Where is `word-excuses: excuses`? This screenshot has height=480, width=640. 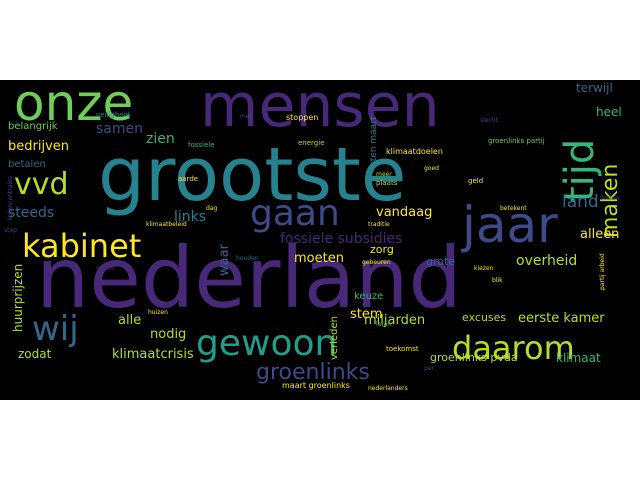 word-excuses: excuses is located at coordinates (484, 317).